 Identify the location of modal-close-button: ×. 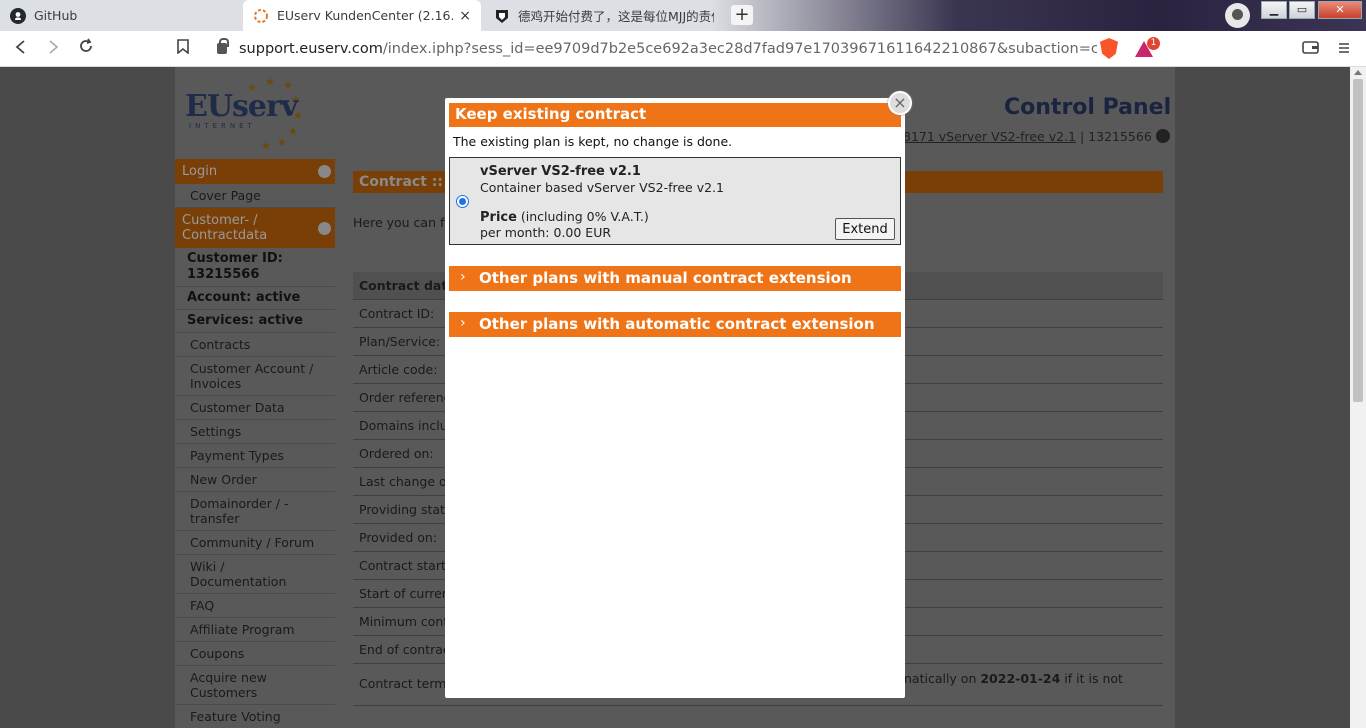
(900, 103).